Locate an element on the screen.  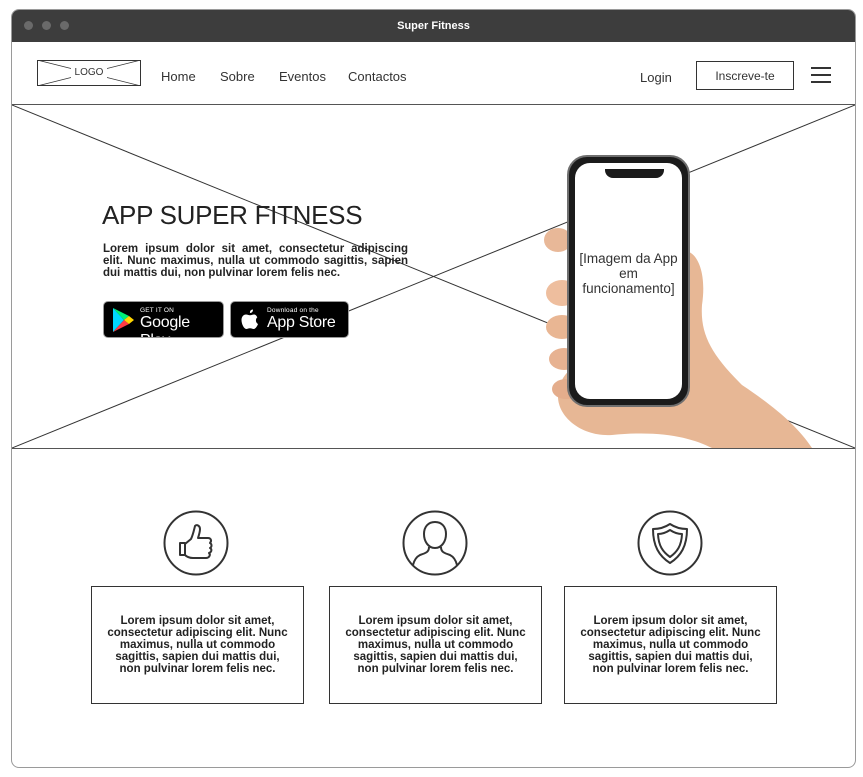
google-play-button: GET IT ON Google Play is located at coordinates (163, 319).